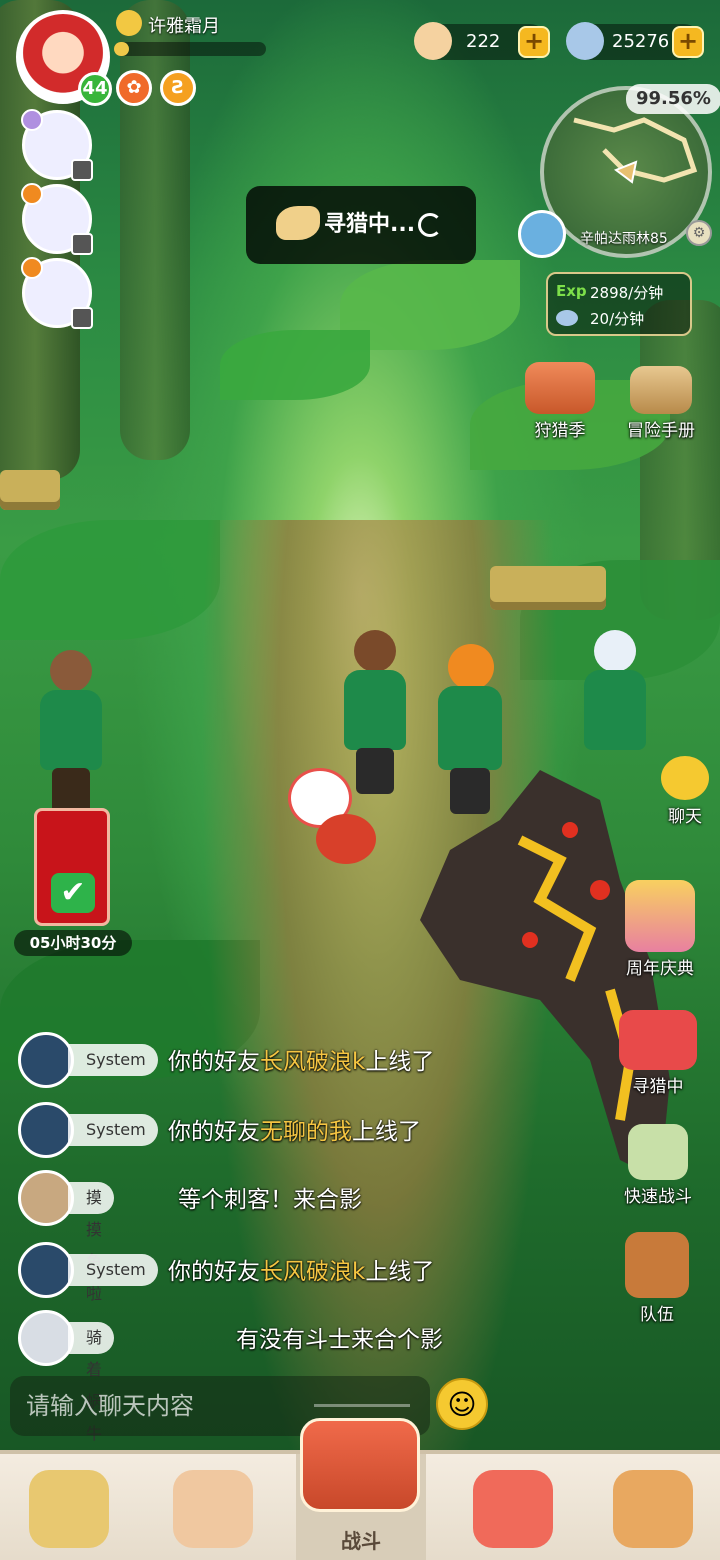 This screenshot has width=720, height=1560. I want to click on red-envelope-button: ✔, so click(72, 867).